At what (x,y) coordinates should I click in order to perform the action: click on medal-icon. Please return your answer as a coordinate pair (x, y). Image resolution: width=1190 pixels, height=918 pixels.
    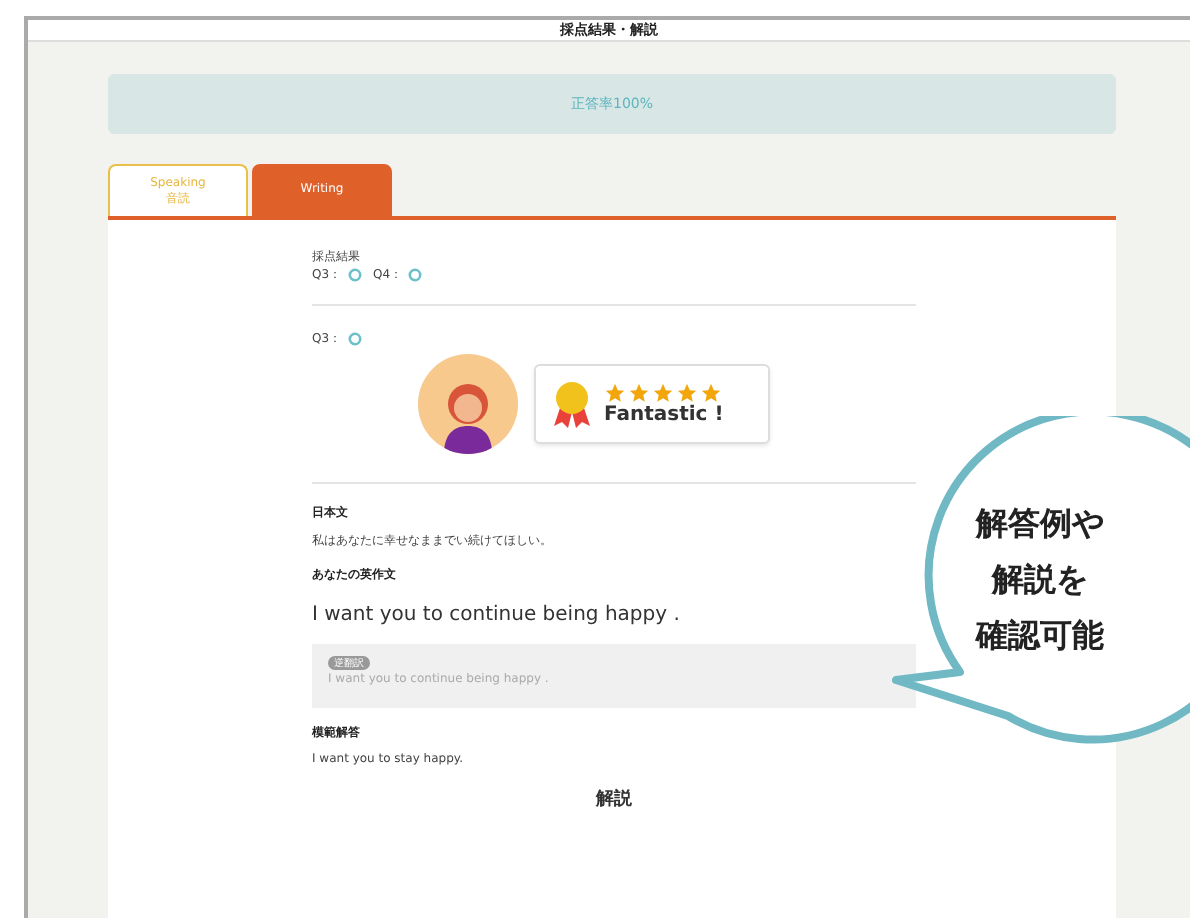
    Looking at the image, I should click on (572, 404).